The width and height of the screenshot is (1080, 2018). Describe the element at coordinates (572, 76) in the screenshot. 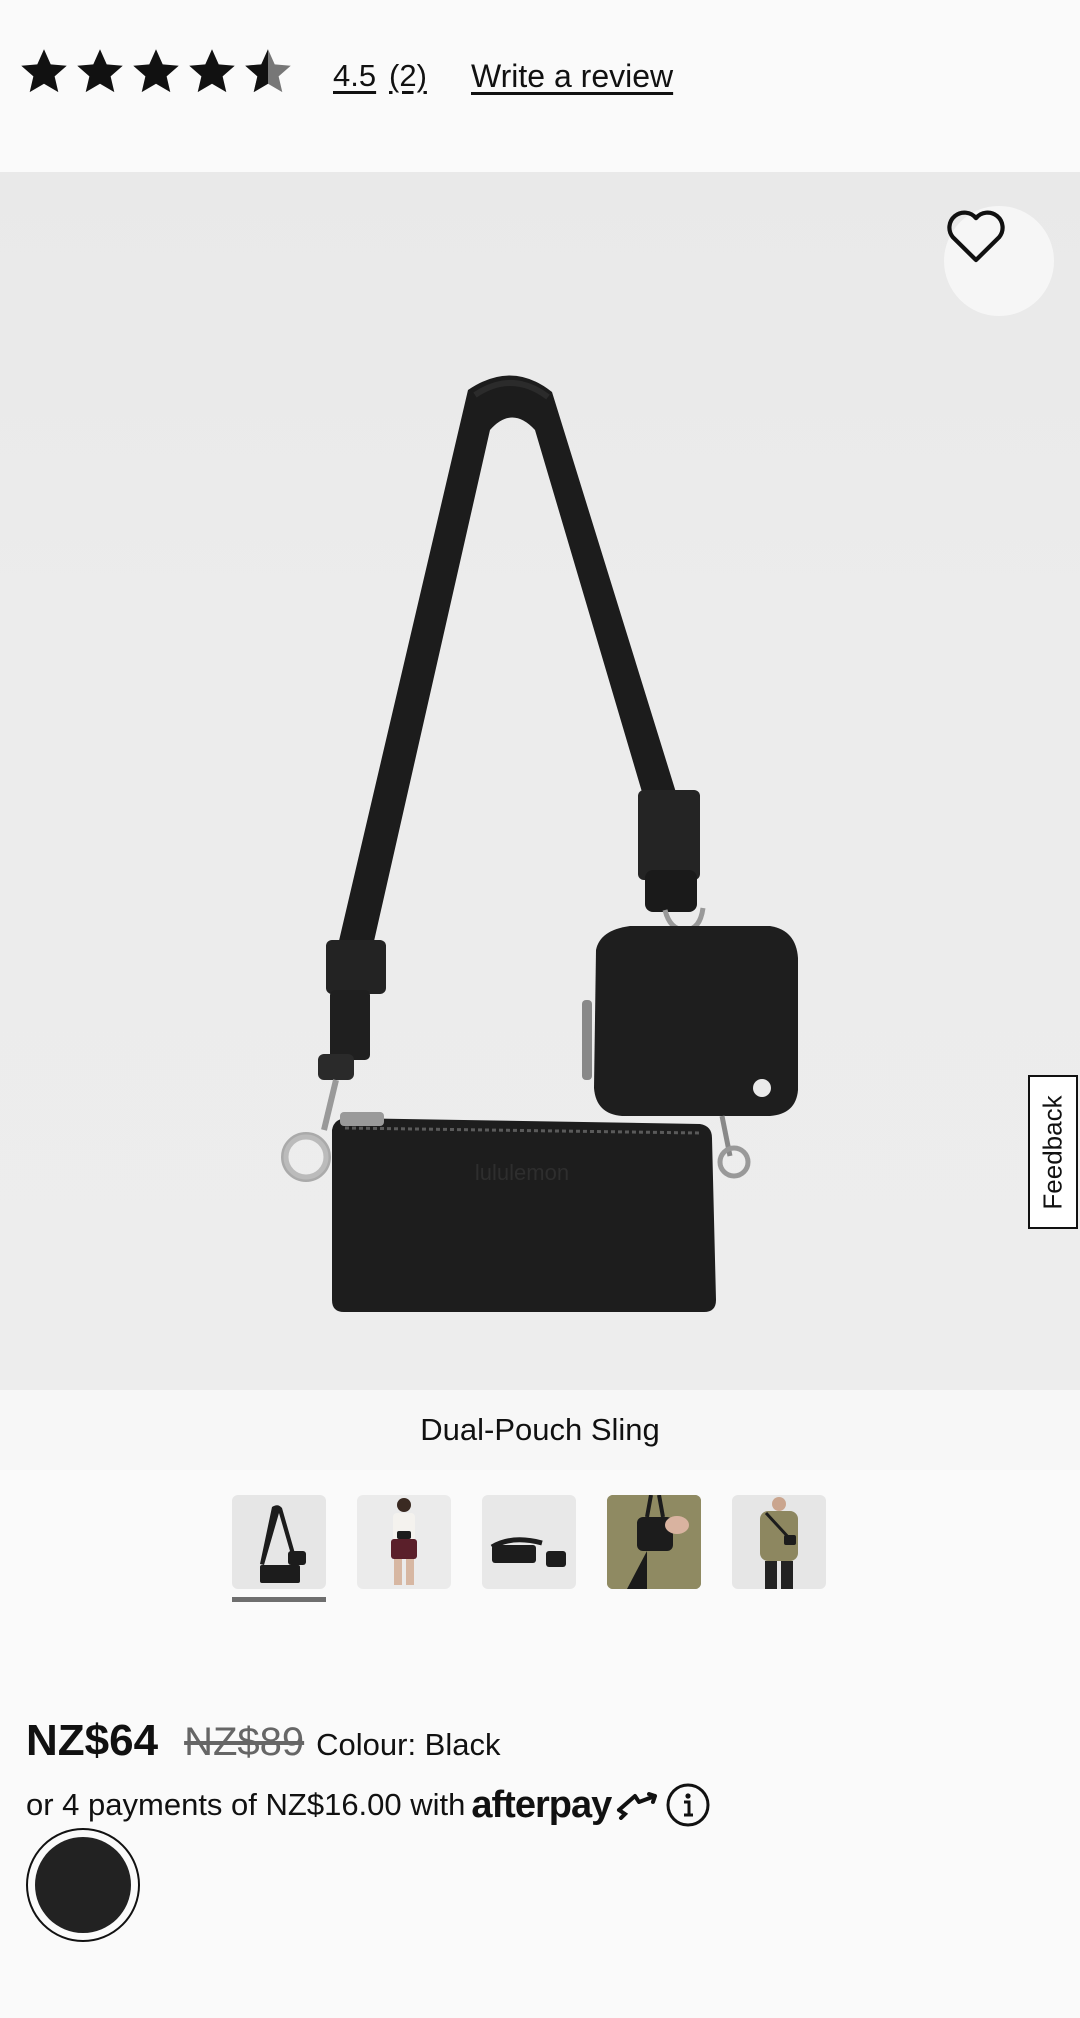

I see `write-review-link: Write a review` at that location.